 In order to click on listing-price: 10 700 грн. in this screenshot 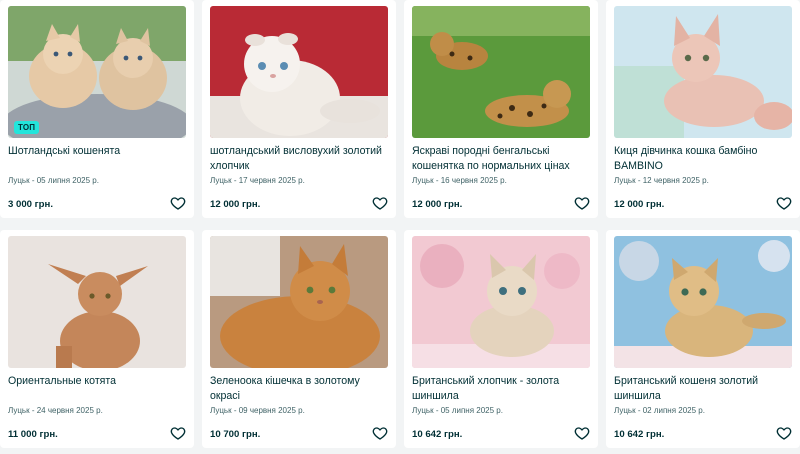, I will do `click(235, 434)`.